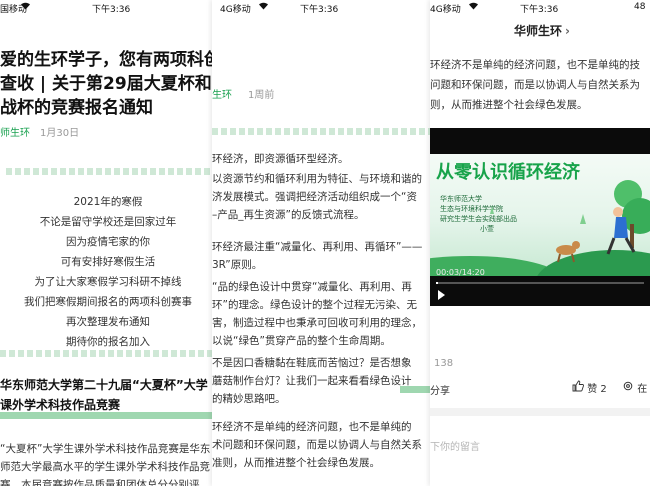 This screenshot has height=486, width=650. I want to click on paragraph-line: –产品_再生资源”的反馈式流程。, so click(288, 215).